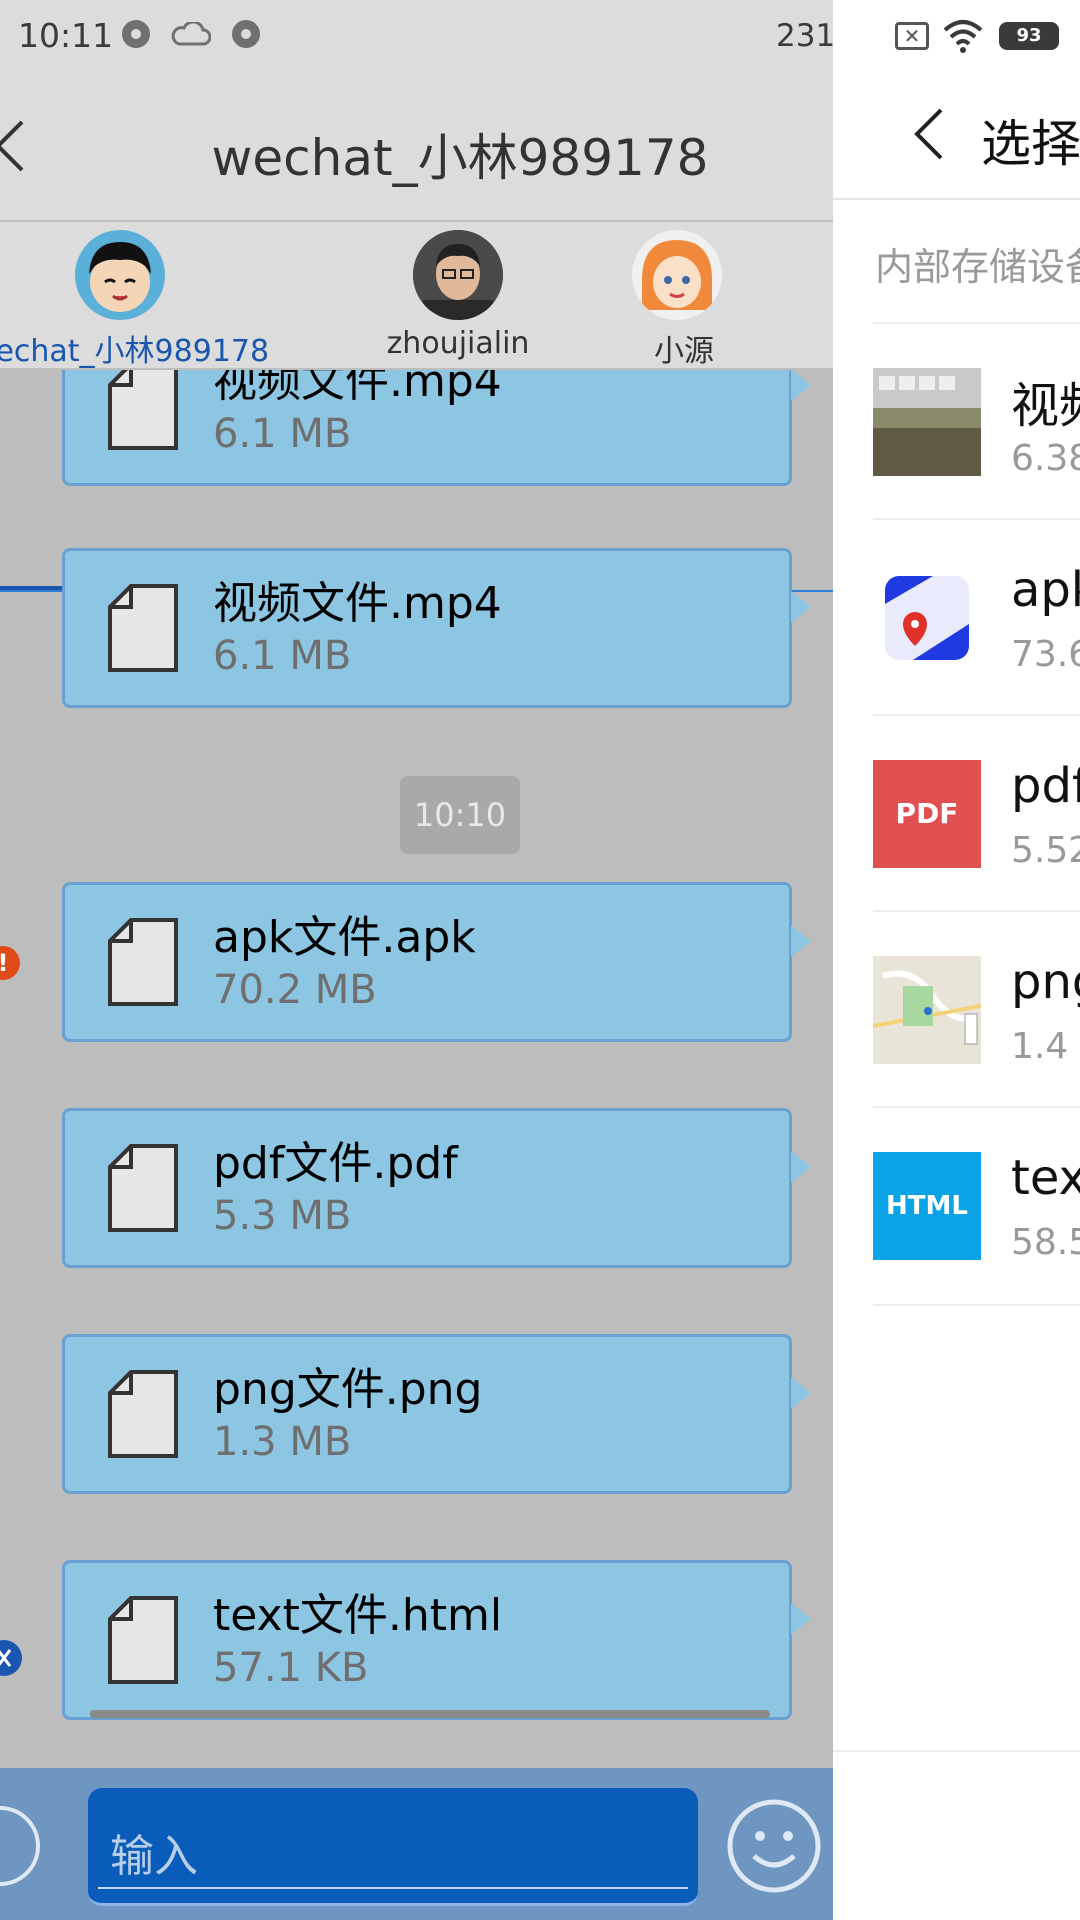  I want to click on file-message: png文件.png 1.3 MB, so click(436, 1414).